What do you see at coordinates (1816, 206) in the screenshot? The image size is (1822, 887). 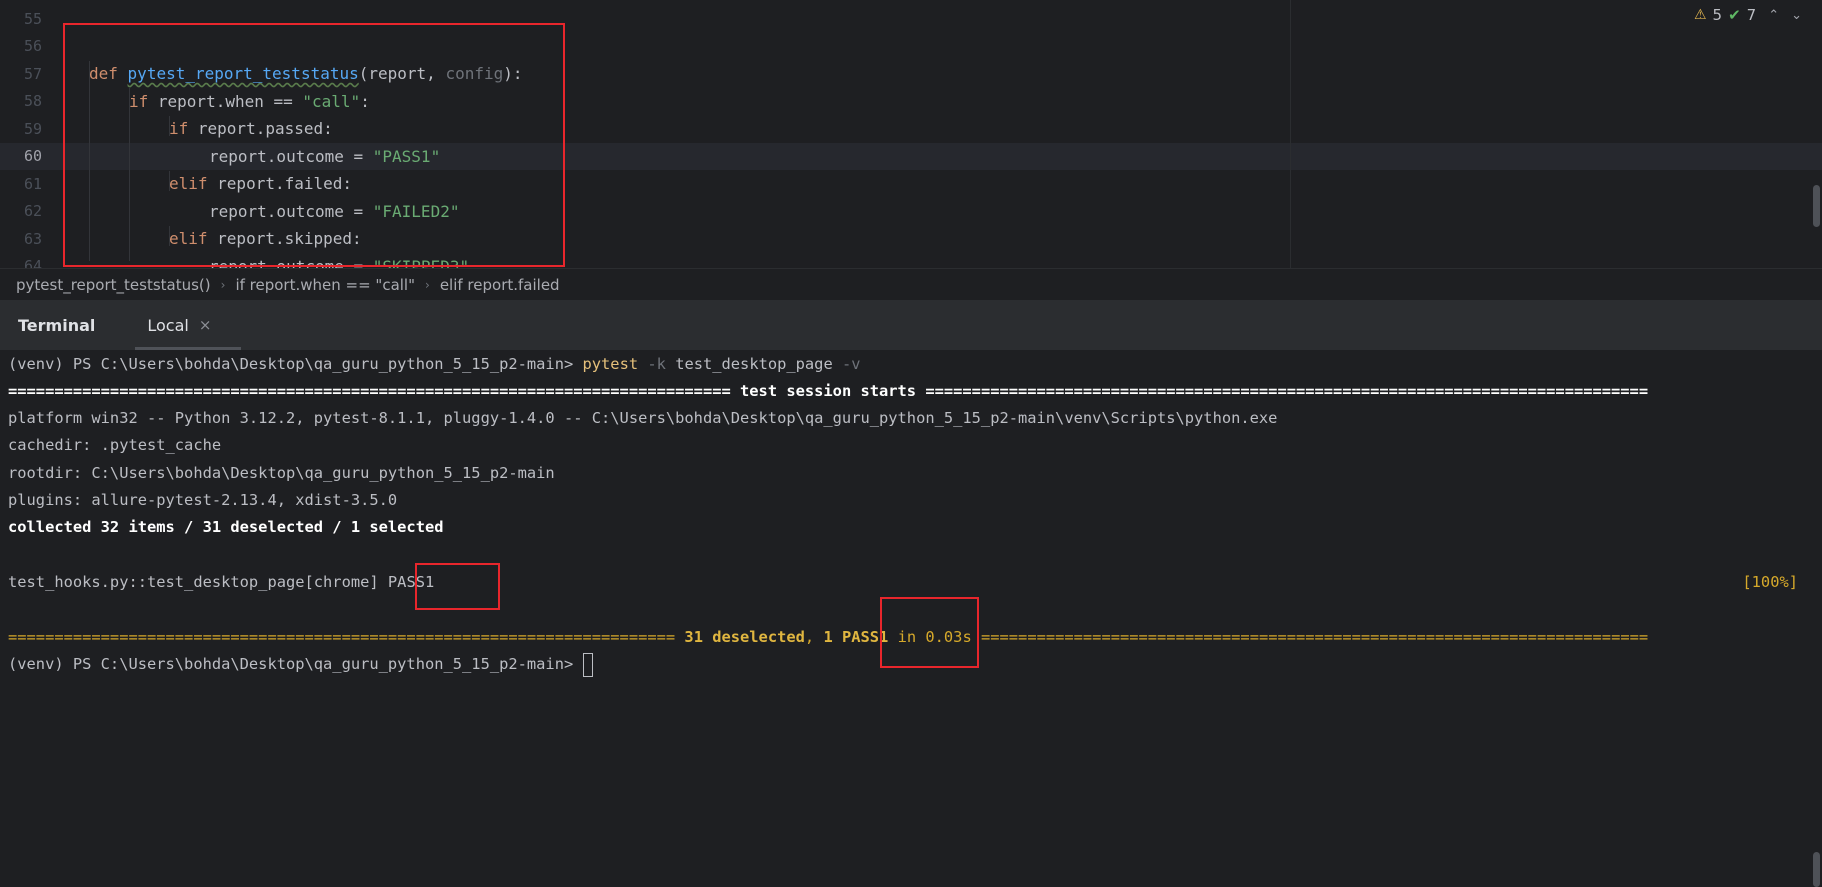 I see `editor-scrollbar` at bounding box center [1816, 206].